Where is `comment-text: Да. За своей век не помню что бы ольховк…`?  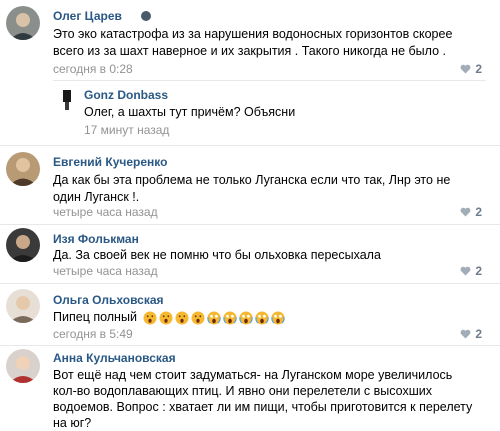
comment-text: Да. За своей век не помню что бы ольховк… is located at coordinates (217, 255).